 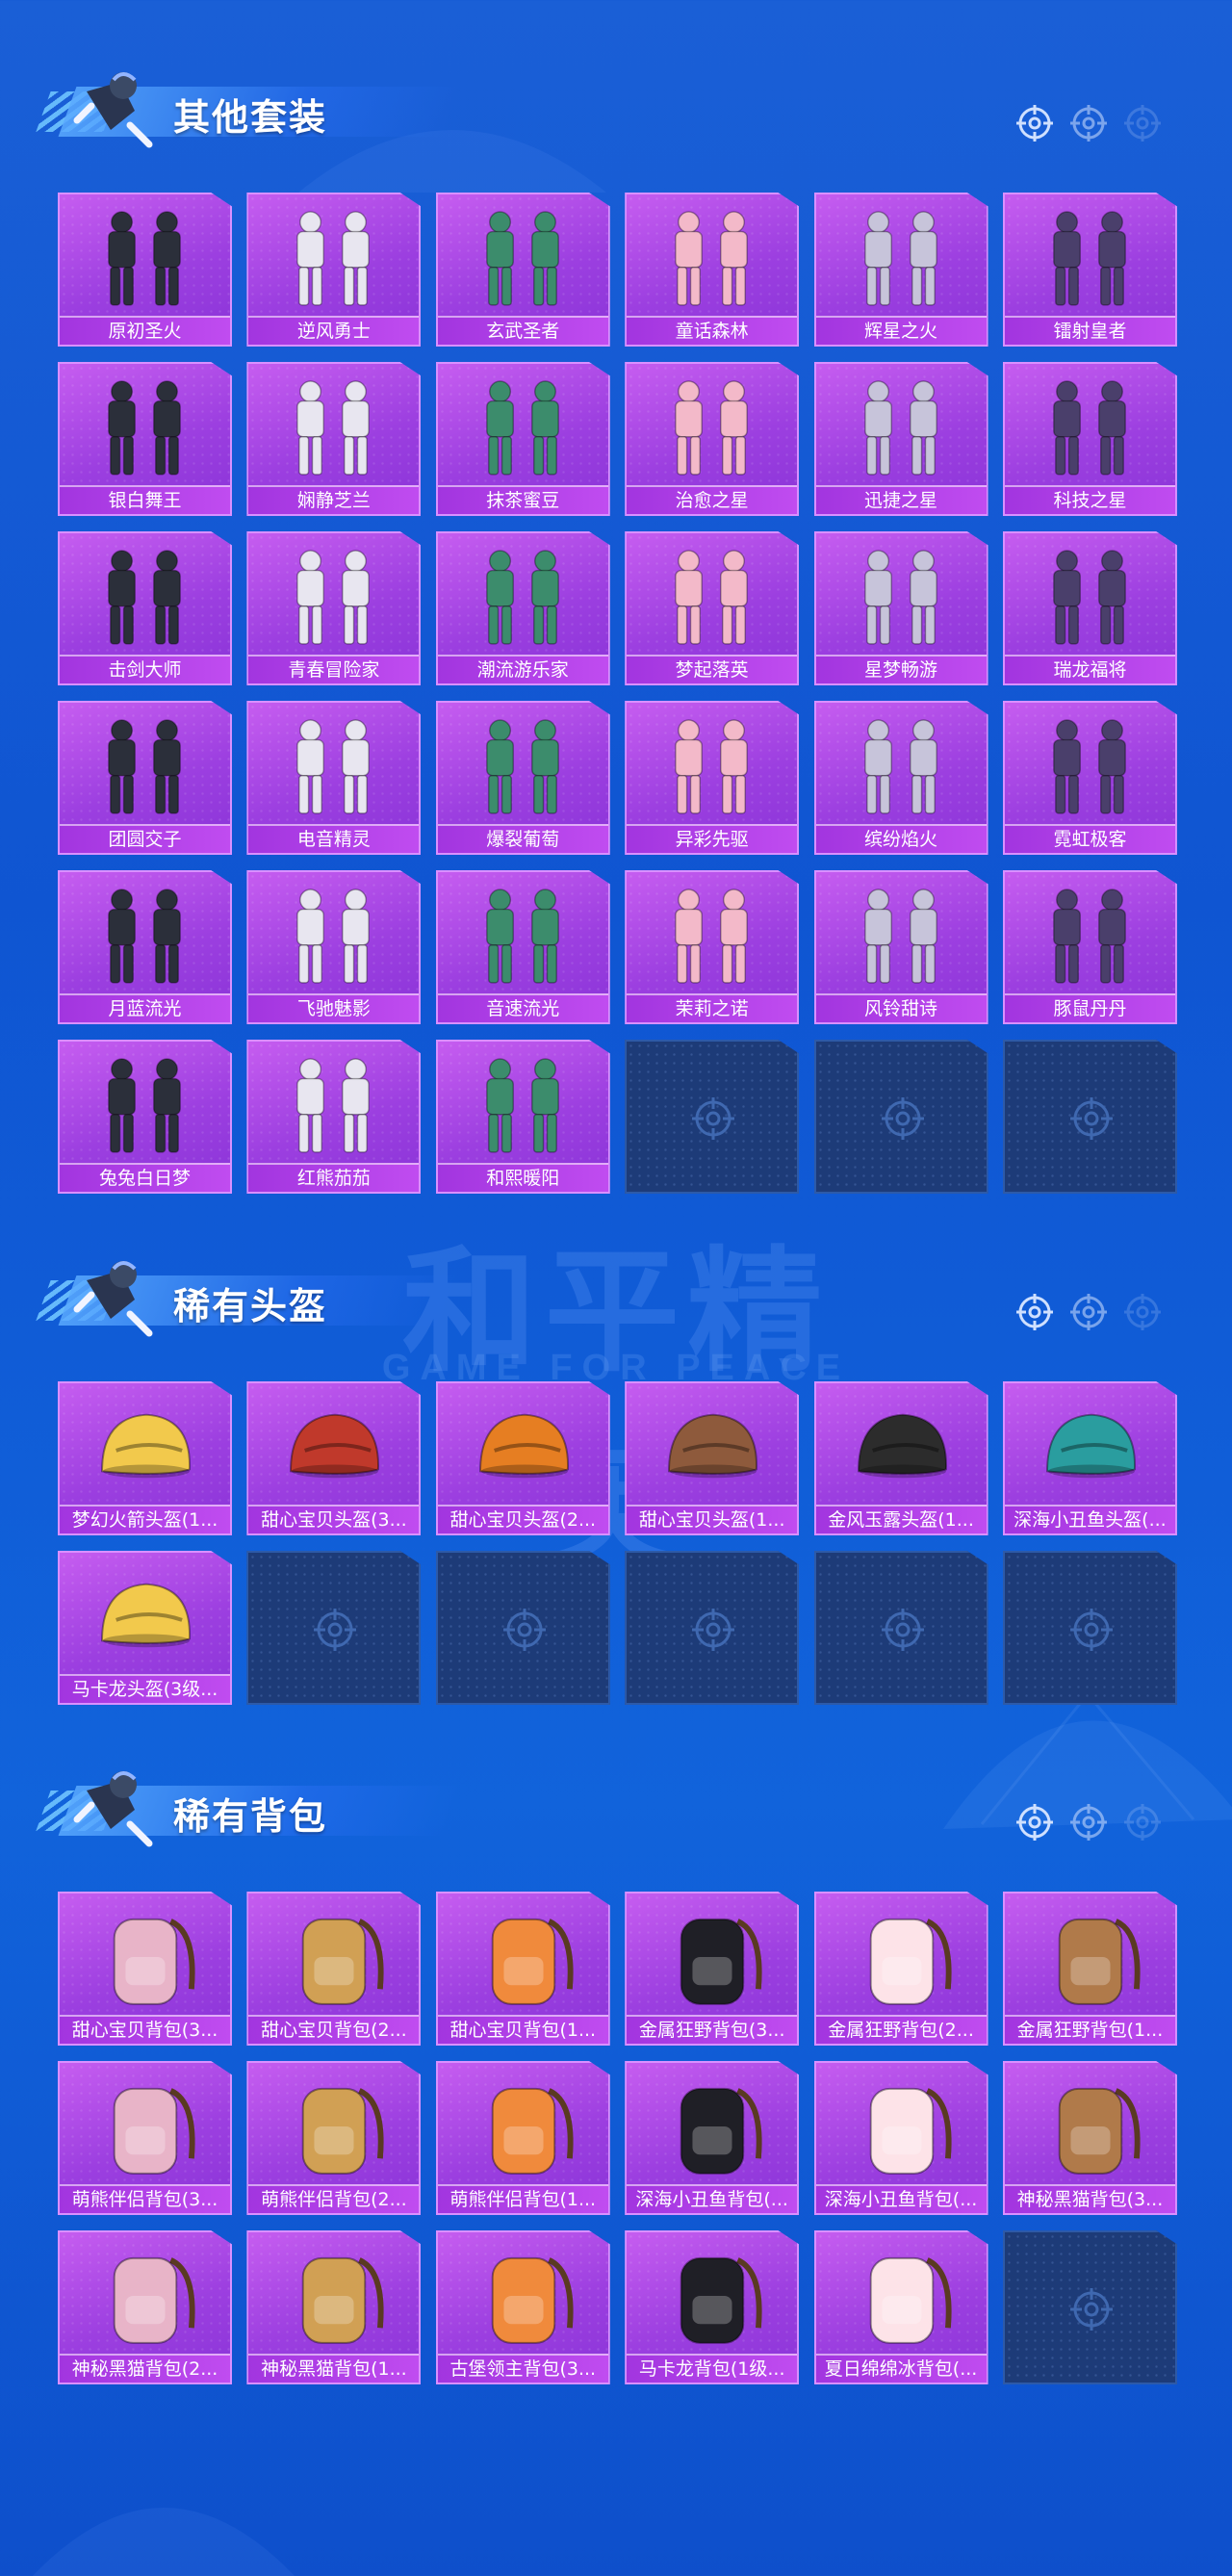 I want to click on item-card: 电音精灵, so click(x=334, y=778).